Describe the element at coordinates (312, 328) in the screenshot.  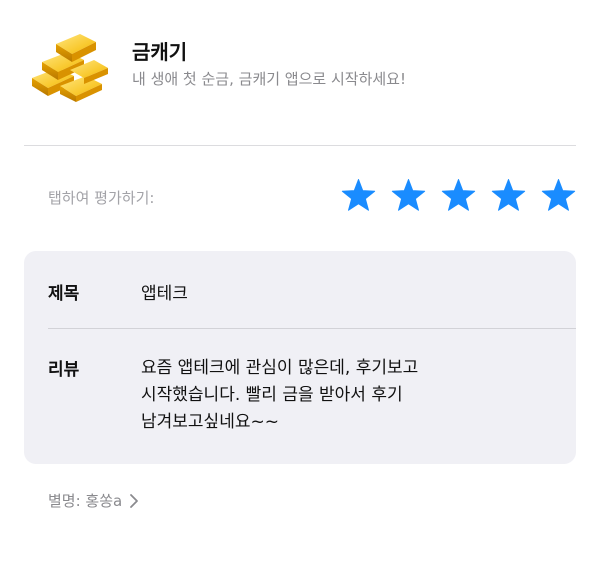
I see `card-divider` at that location.